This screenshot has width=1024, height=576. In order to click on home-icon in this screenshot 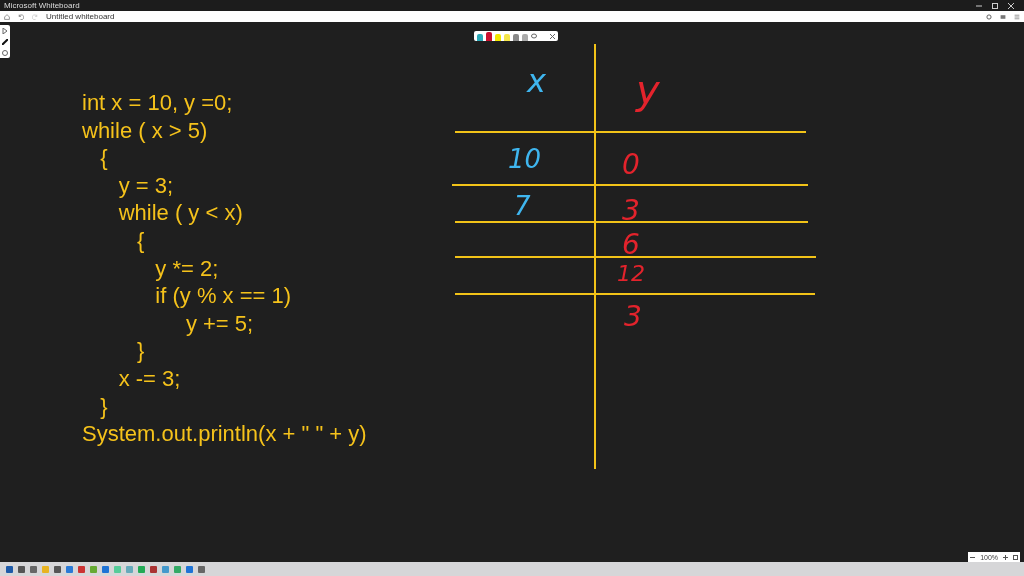, I will do `click(7, 16)`.